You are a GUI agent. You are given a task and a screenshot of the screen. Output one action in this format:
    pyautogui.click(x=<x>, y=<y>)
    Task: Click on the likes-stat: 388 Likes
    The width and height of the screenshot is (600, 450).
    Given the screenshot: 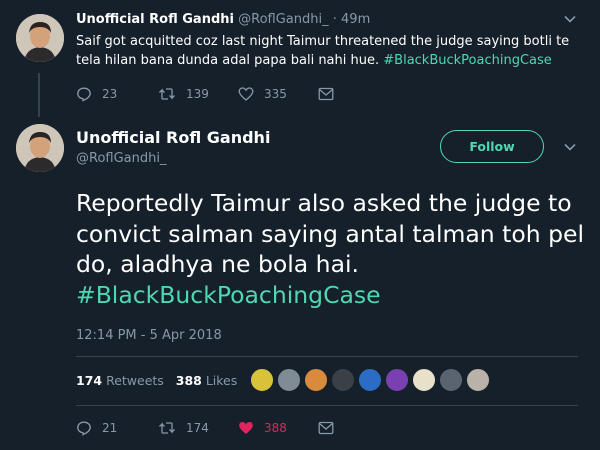 What is the action you would take?
    pyautogui.click(x=207, y=380)
    